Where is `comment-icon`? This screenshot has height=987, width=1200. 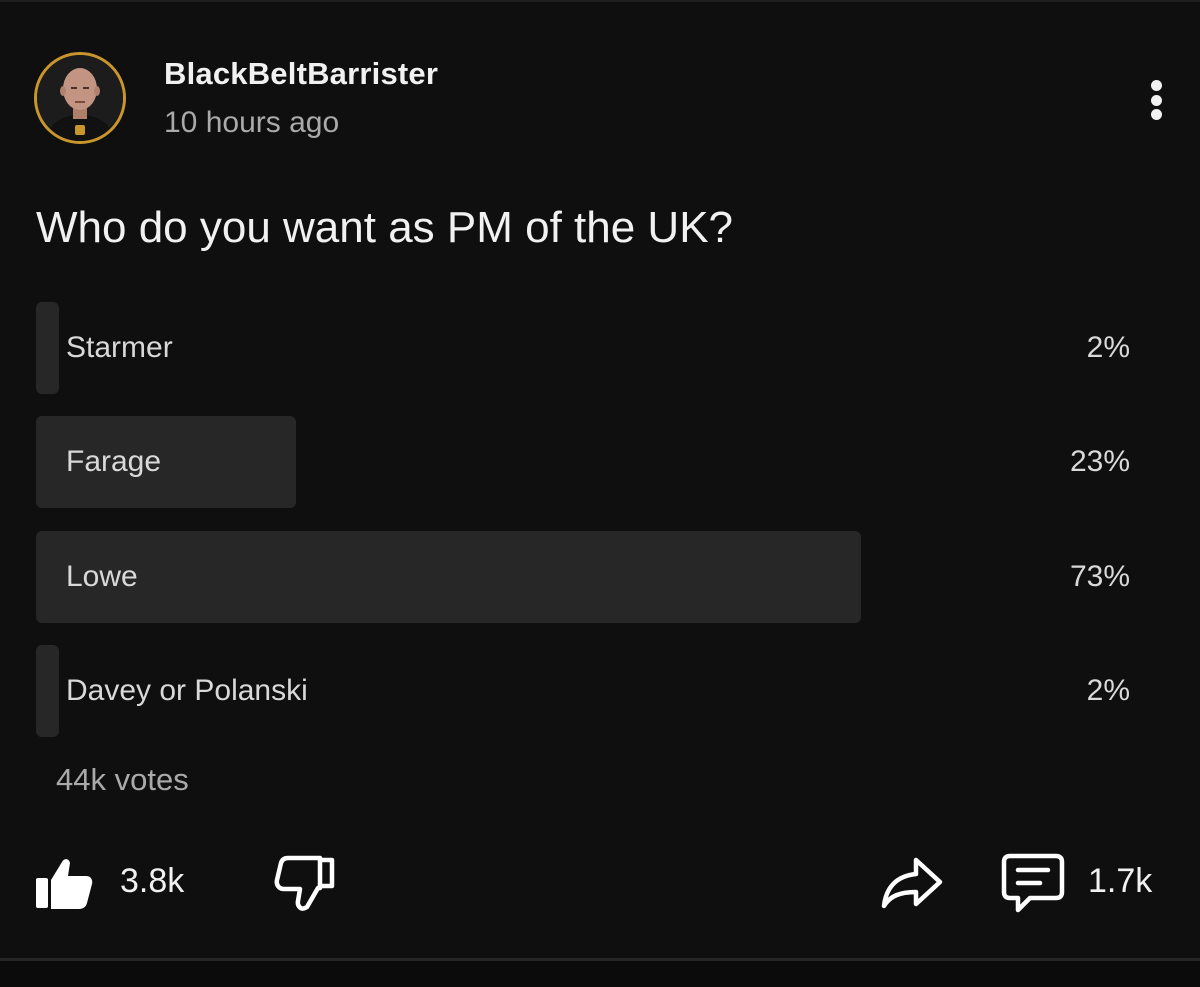 comment-icon is located at coordinates (1033, 884).